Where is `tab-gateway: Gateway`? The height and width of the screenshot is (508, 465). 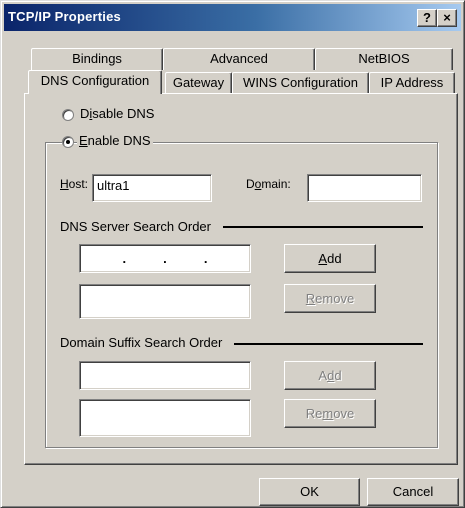
tab-gateway: Gateway is located at coordinates (198, 83).